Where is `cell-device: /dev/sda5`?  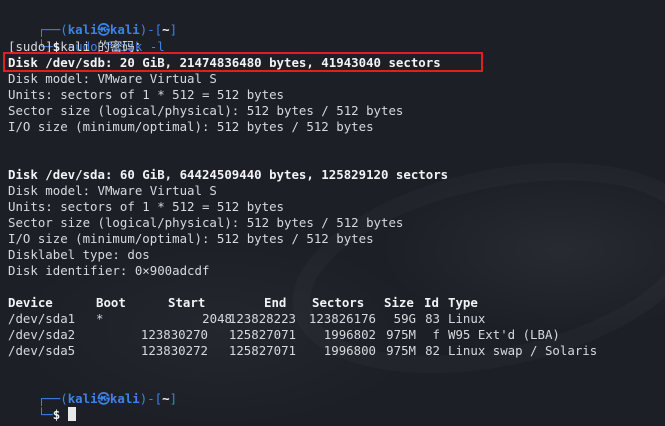 cell-device: /dev/sda5 is located at coordinates (42, 350).